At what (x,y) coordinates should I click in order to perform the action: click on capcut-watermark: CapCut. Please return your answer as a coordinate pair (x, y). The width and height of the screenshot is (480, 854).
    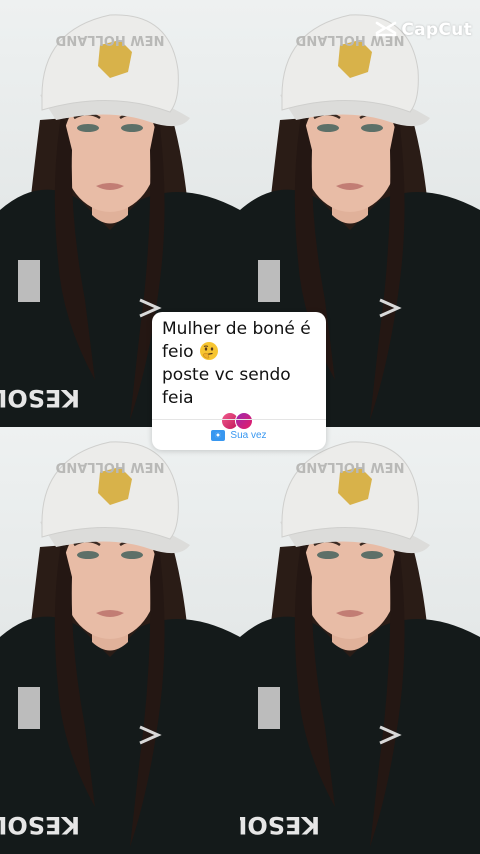
    Looking at the image, I should click on (423, 30).